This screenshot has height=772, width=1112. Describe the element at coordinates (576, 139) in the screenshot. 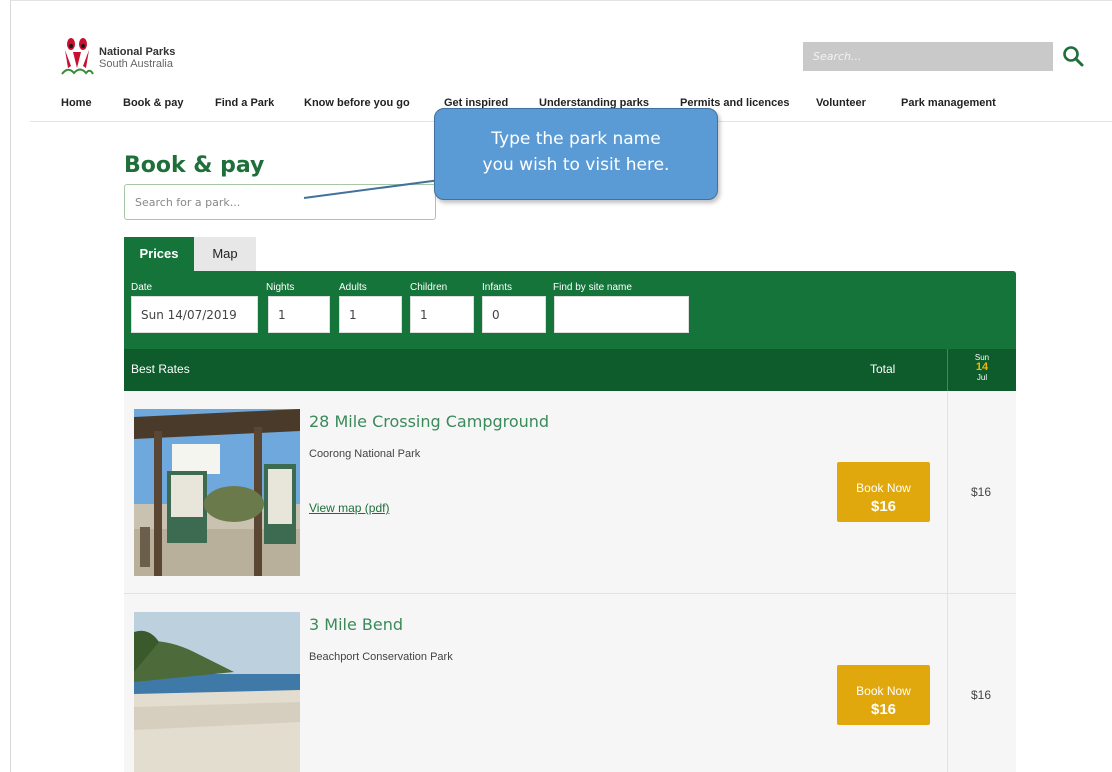

I see `callout-line1: Type the park name` at that location.